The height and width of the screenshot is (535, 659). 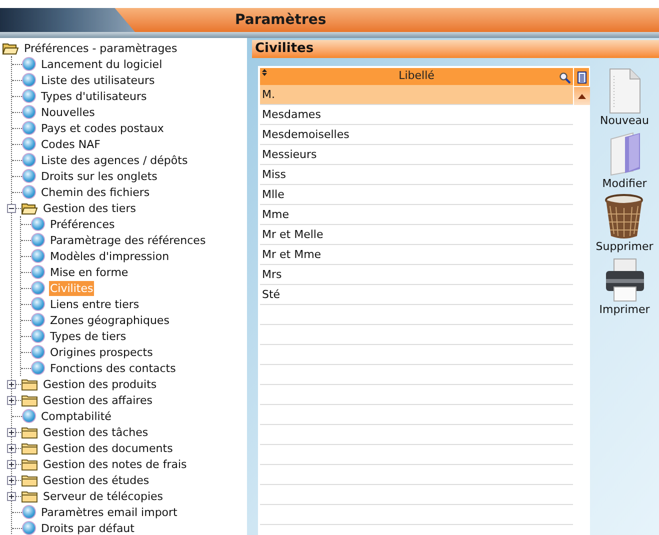 I want to click on tree-item: Types d'utilisateurs, so click(x=94, y=96).